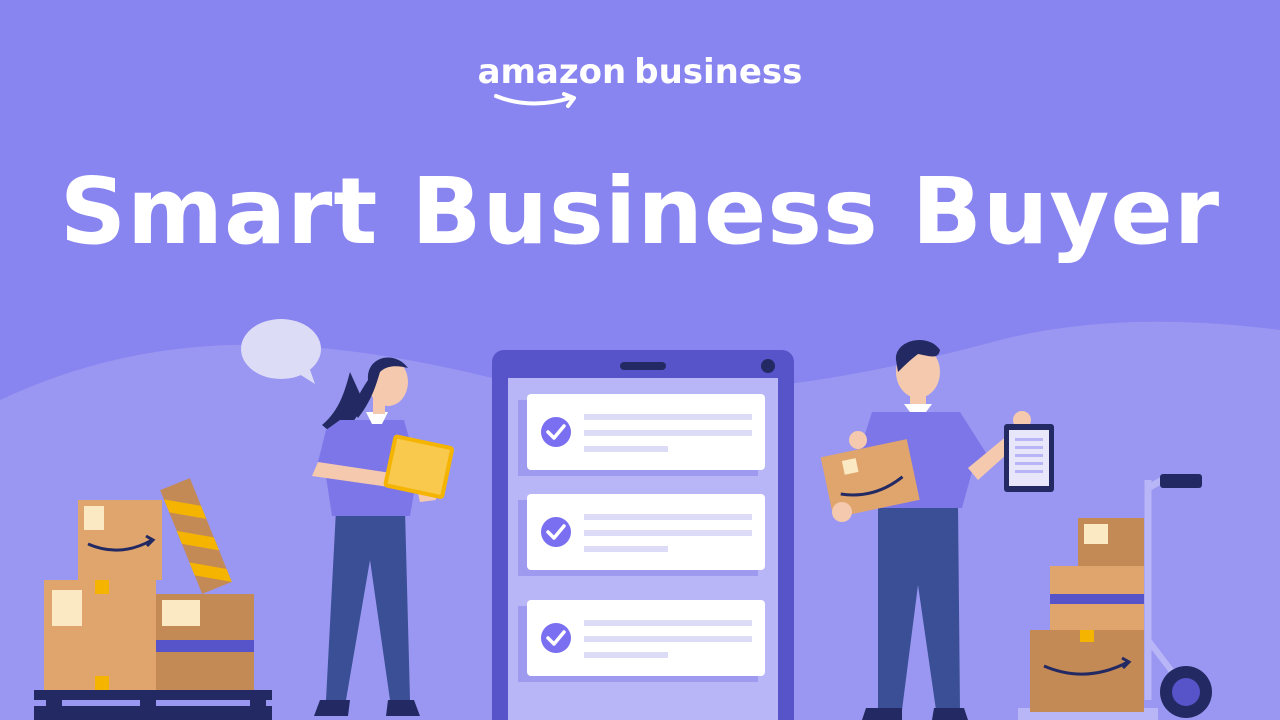  I want to click on logo-word-amazon: amazon, so click(552, 72).